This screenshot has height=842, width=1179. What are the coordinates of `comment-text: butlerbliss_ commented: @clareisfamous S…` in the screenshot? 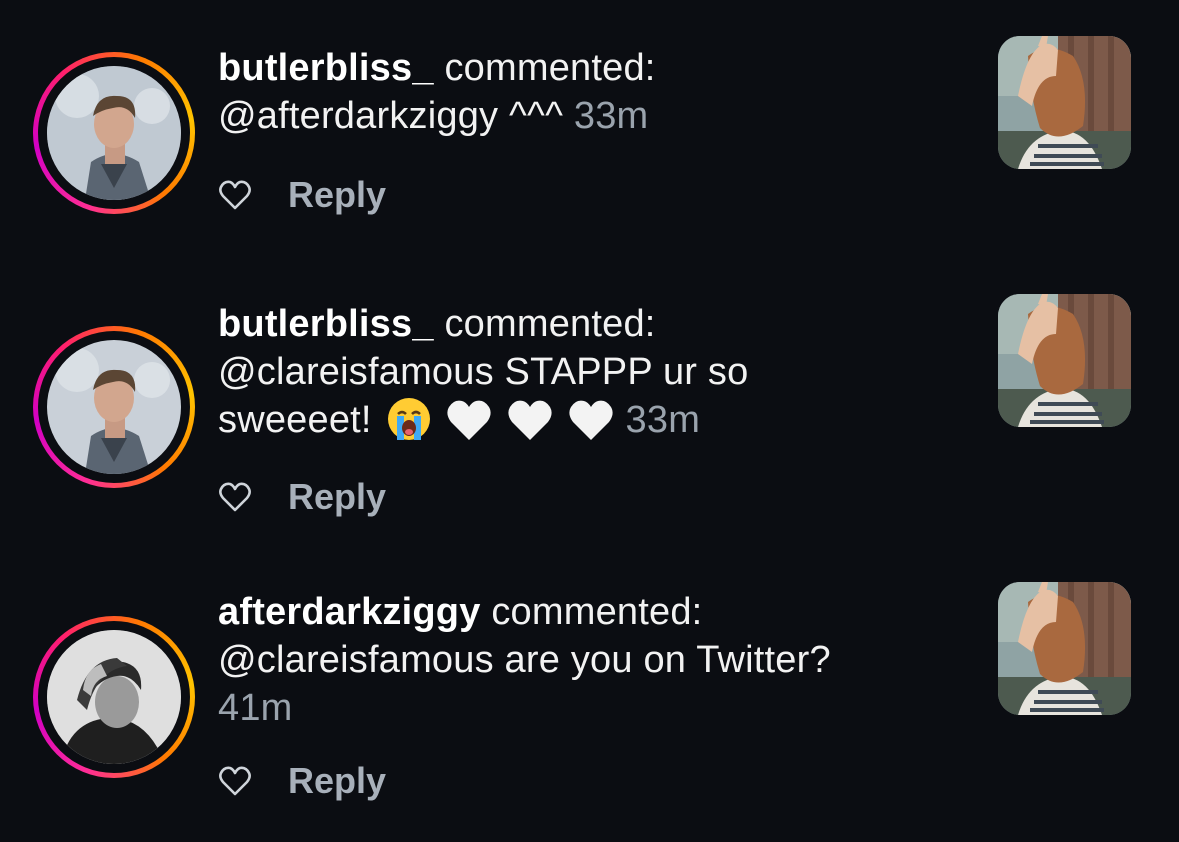 It's located at (538, 377).